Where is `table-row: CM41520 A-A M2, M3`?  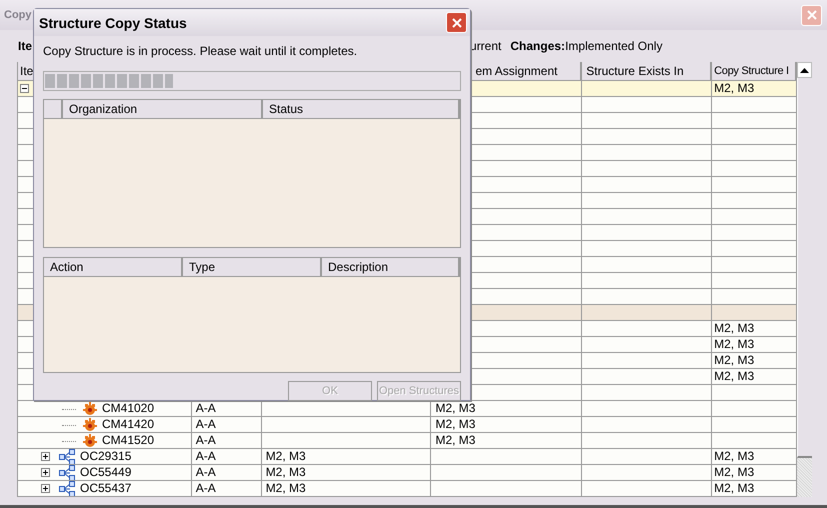 table-row: CM41520 A-A M2, M3 is located at coordinates (407, 441).